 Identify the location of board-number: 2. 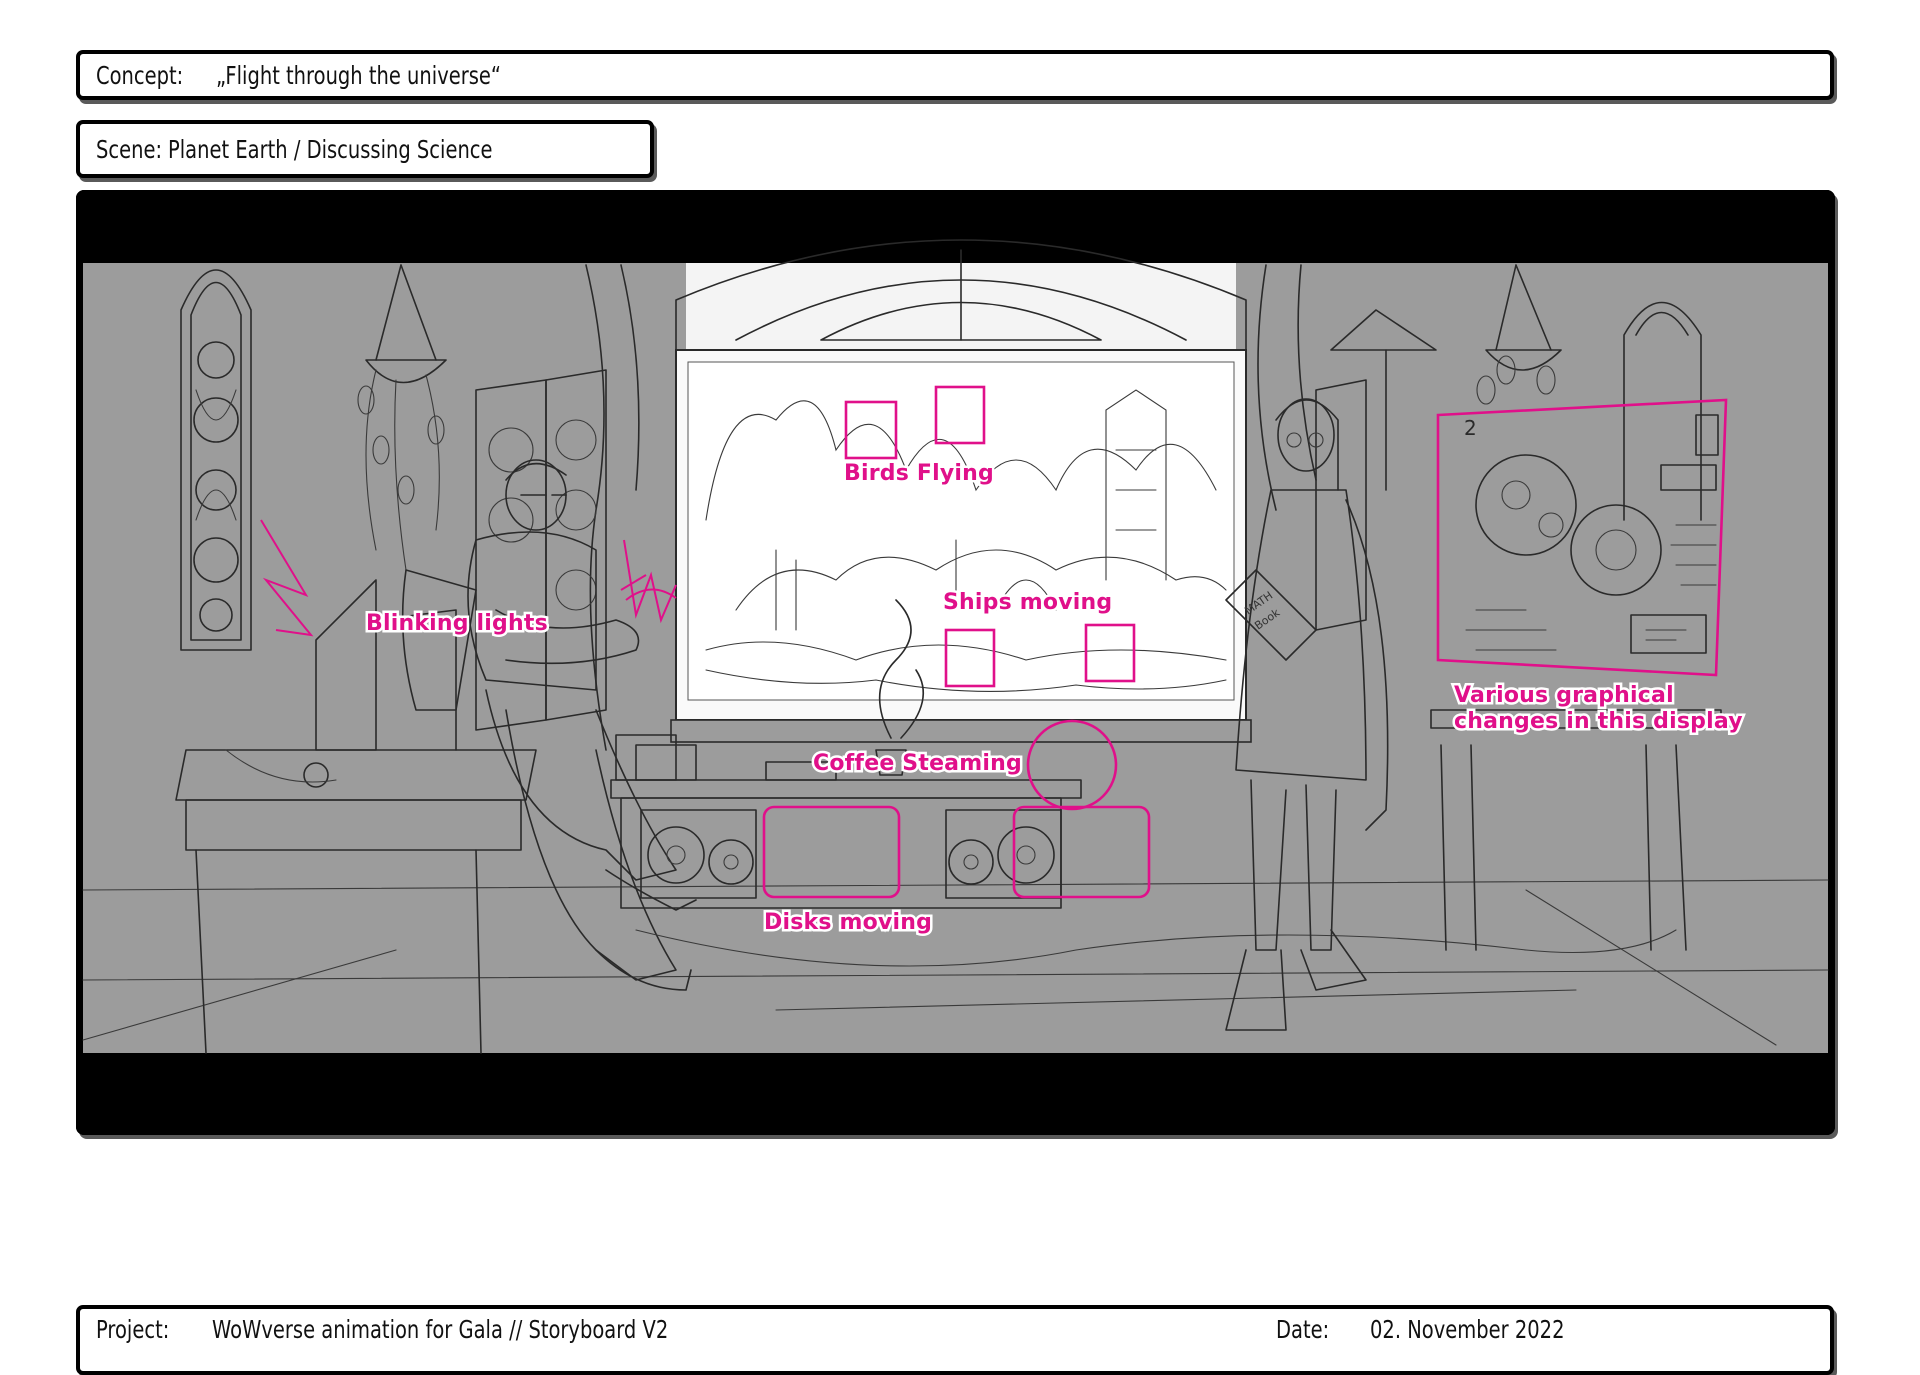
(1470, 428).